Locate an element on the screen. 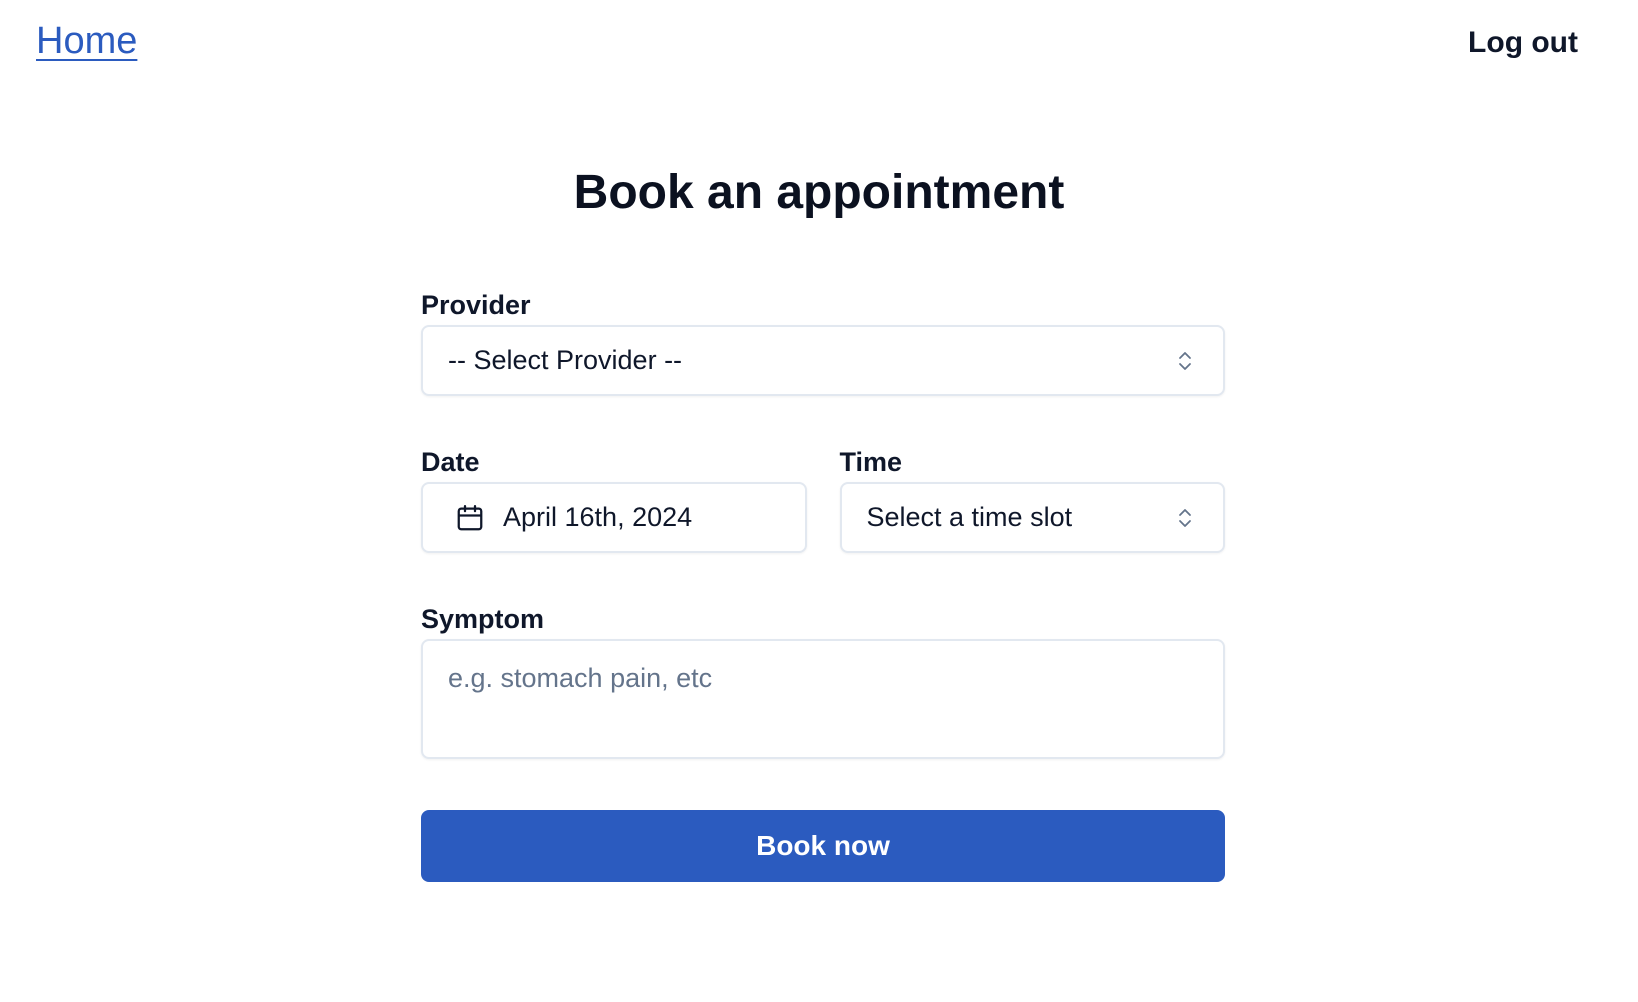 This screenshot has height=1002, width=1638. logout-button: Log out is located at coordinates (1523, 43).